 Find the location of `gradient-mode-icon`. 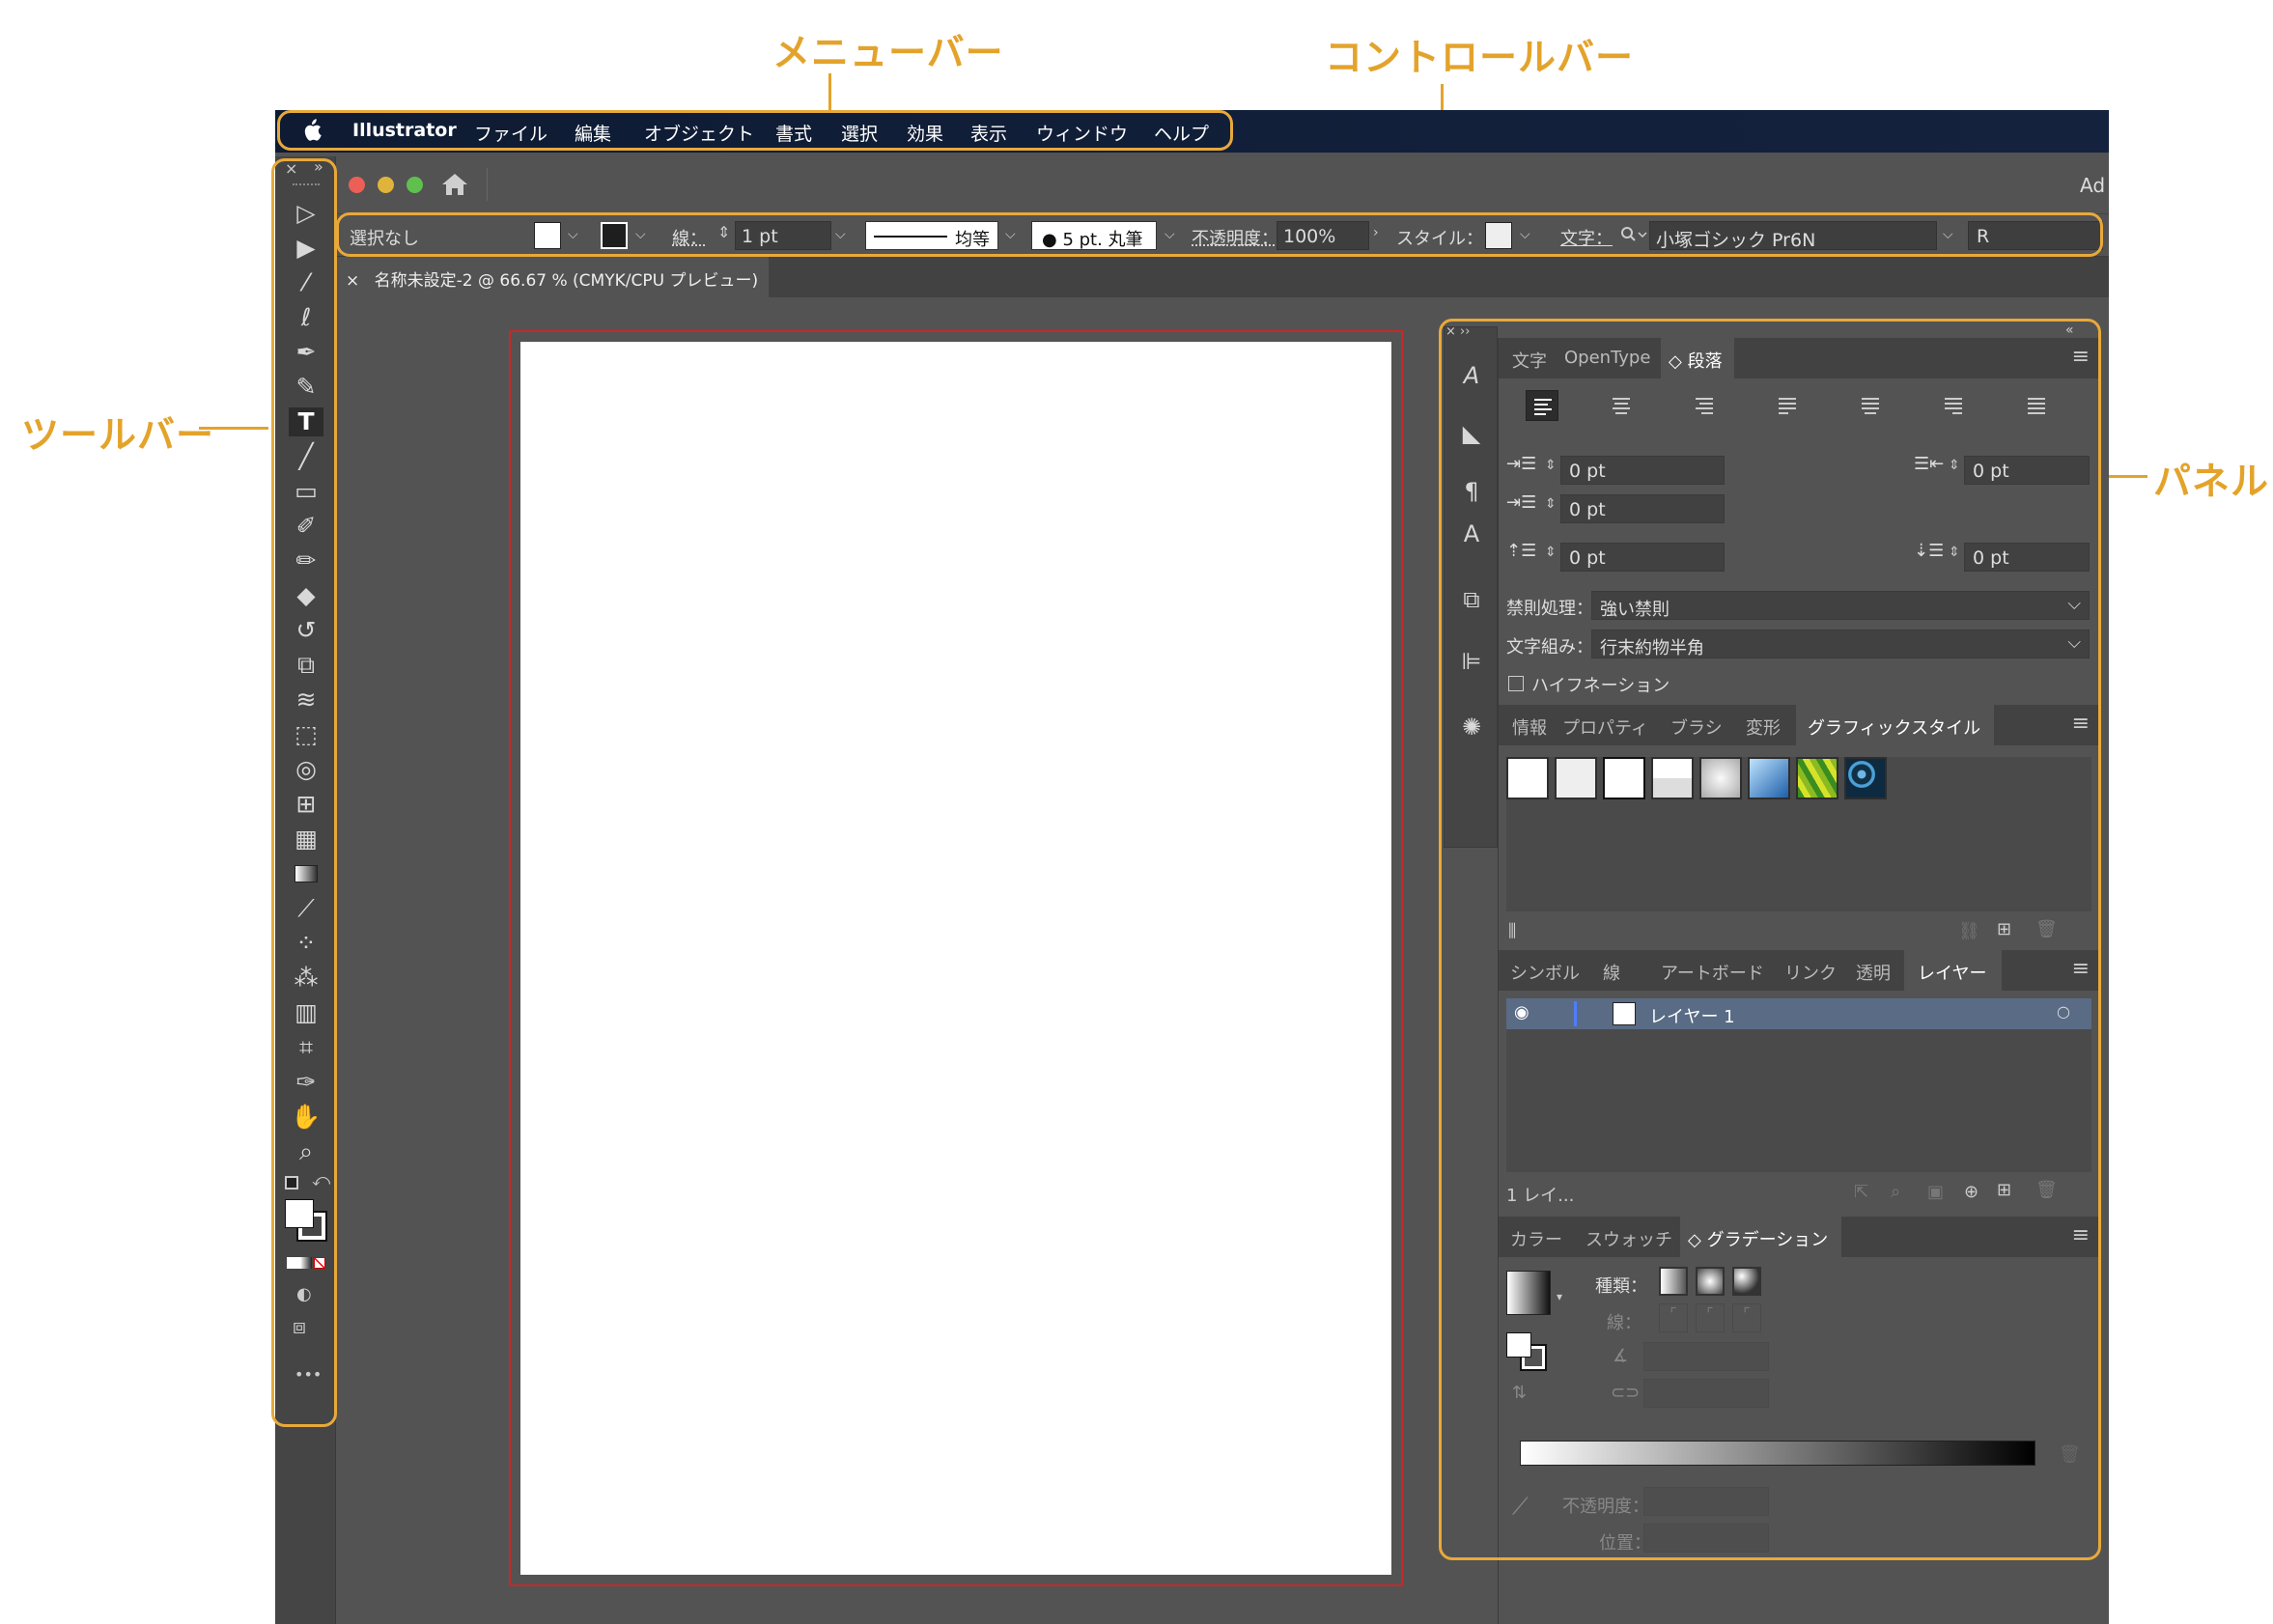

gradient-mode-icon is located at coordinates (306, 1263).